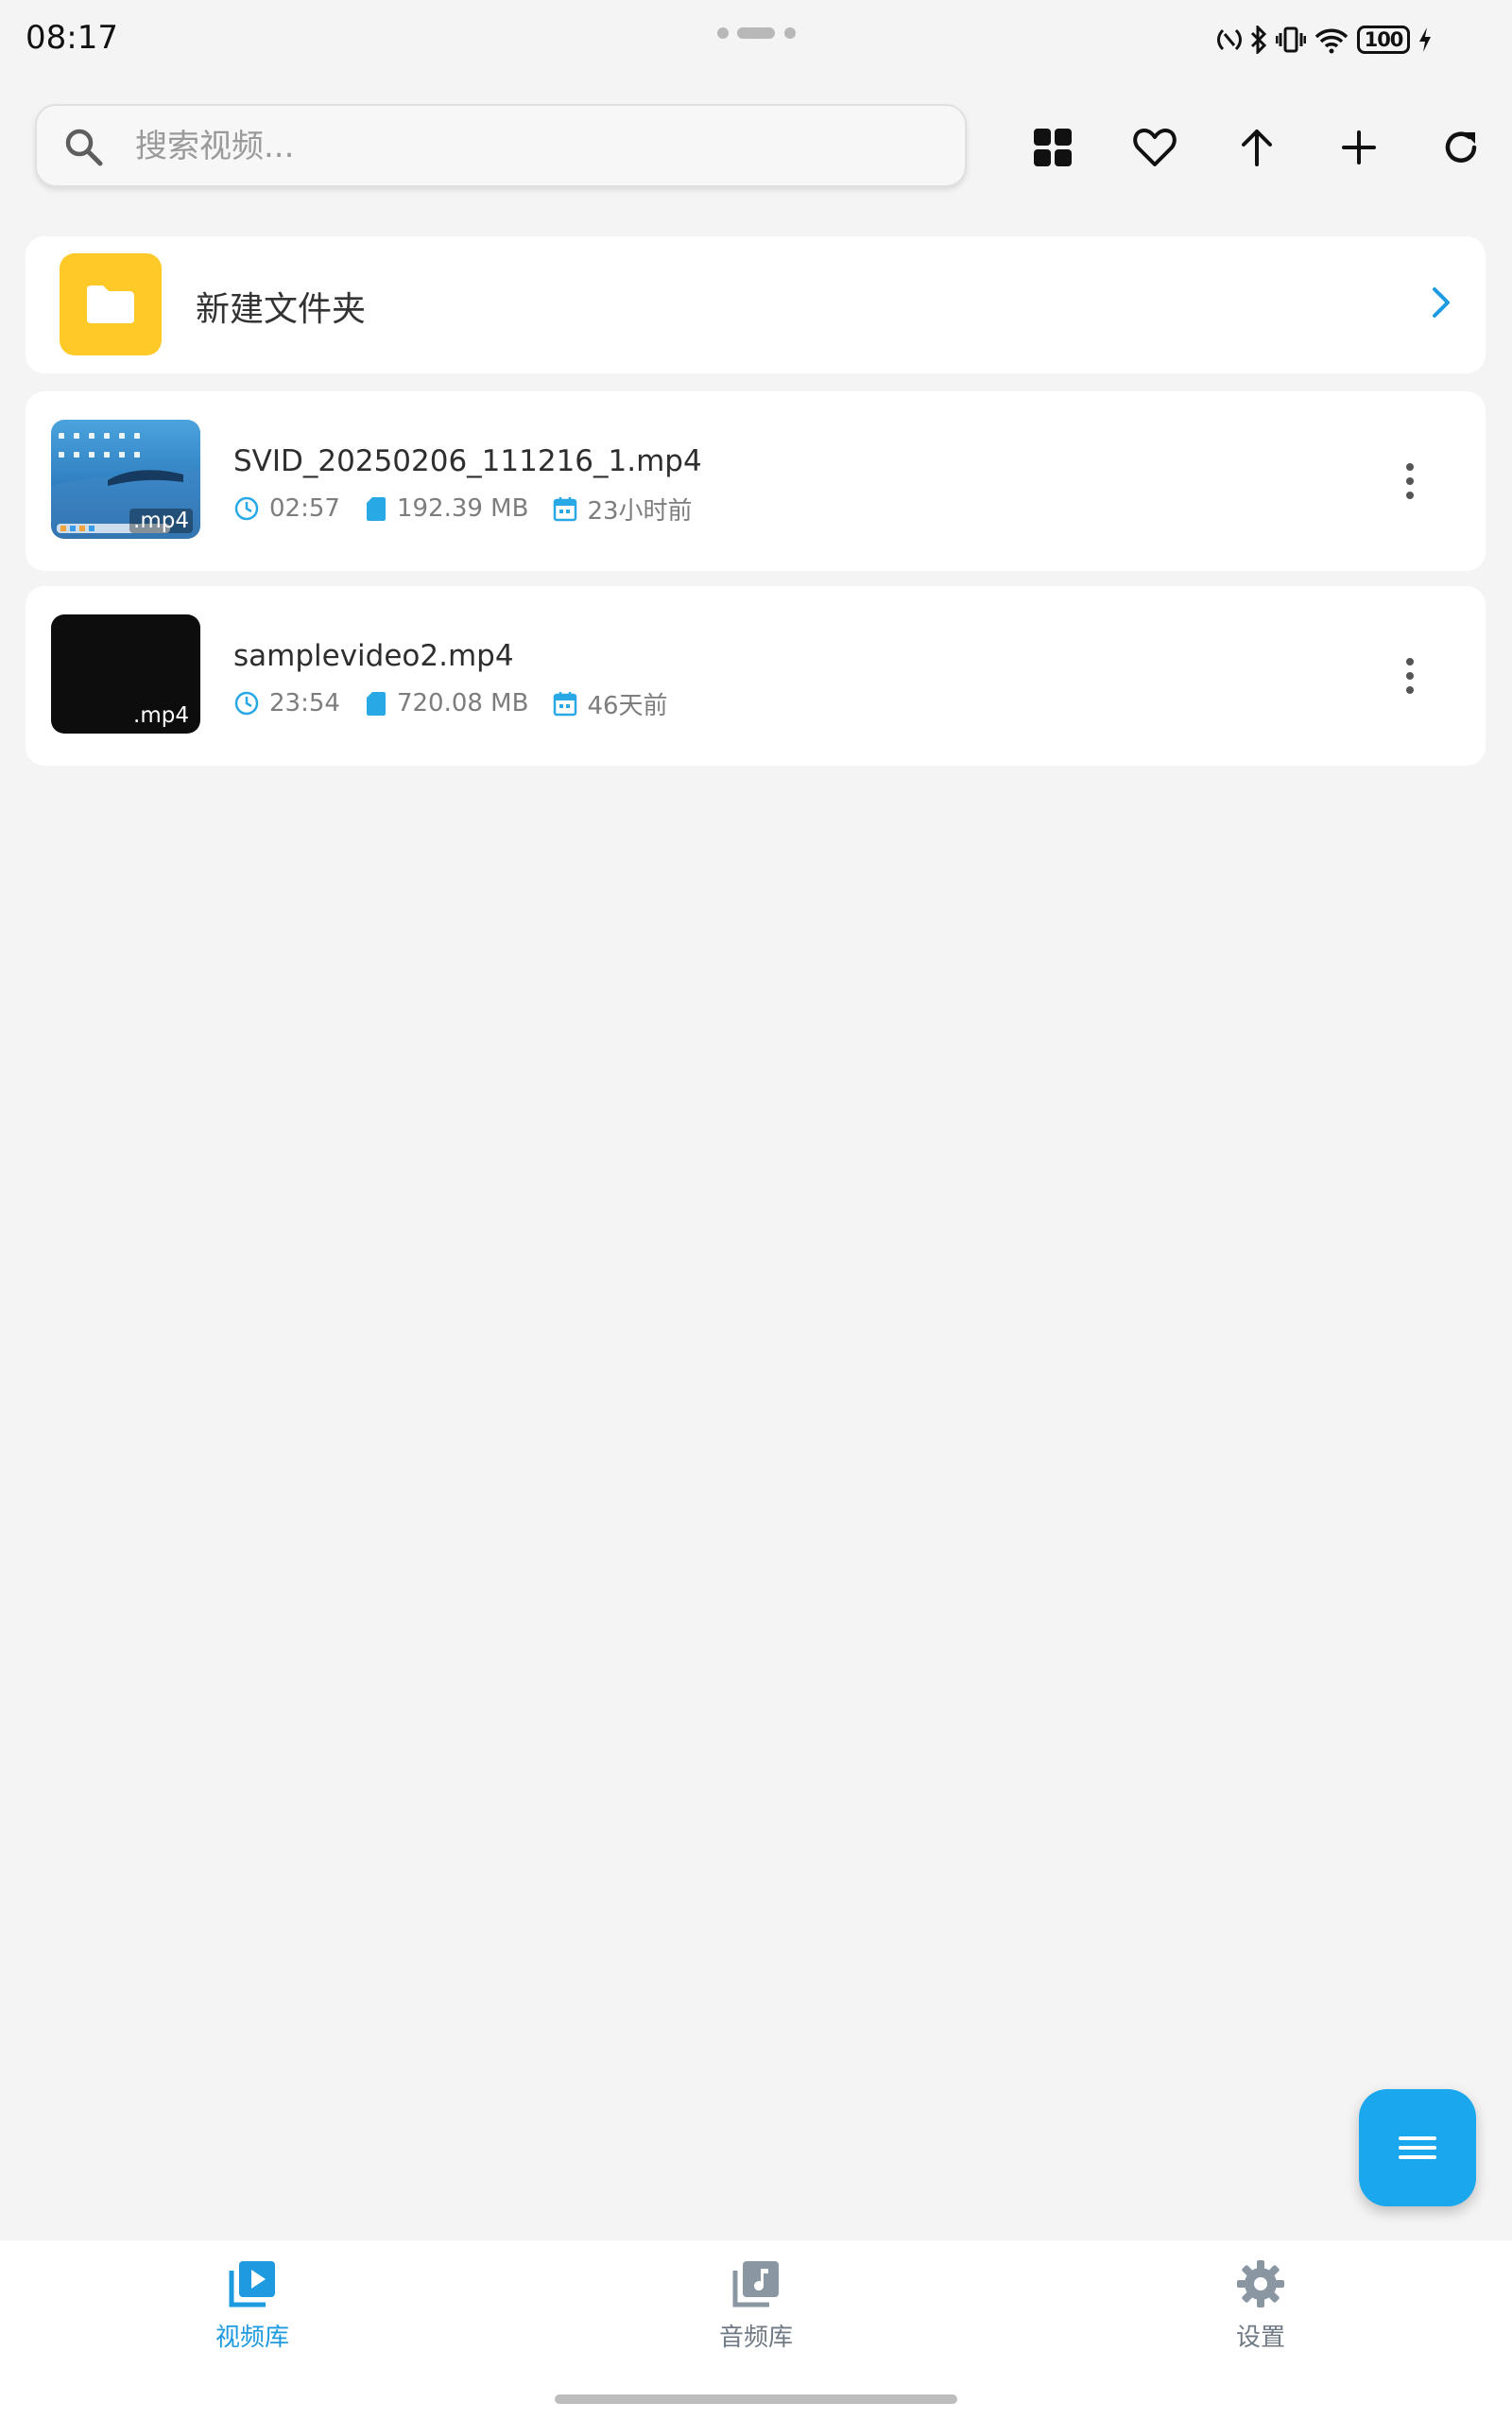  What do you see at coordinates (252, 2338) in the screenshot?
I see `nav-label: 视频库` at bounding box center [252, 2338].